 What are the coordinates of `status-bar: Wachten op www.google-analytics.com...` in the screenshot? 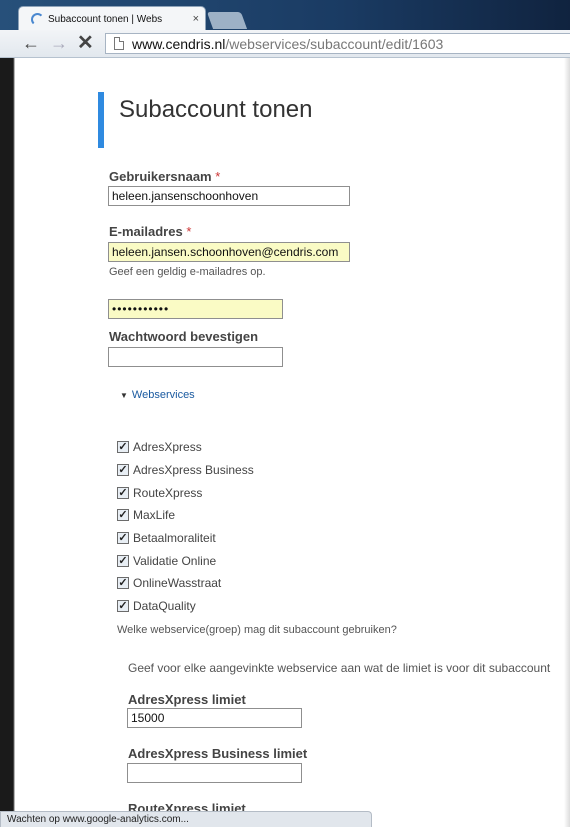 It's located at (186, 819).